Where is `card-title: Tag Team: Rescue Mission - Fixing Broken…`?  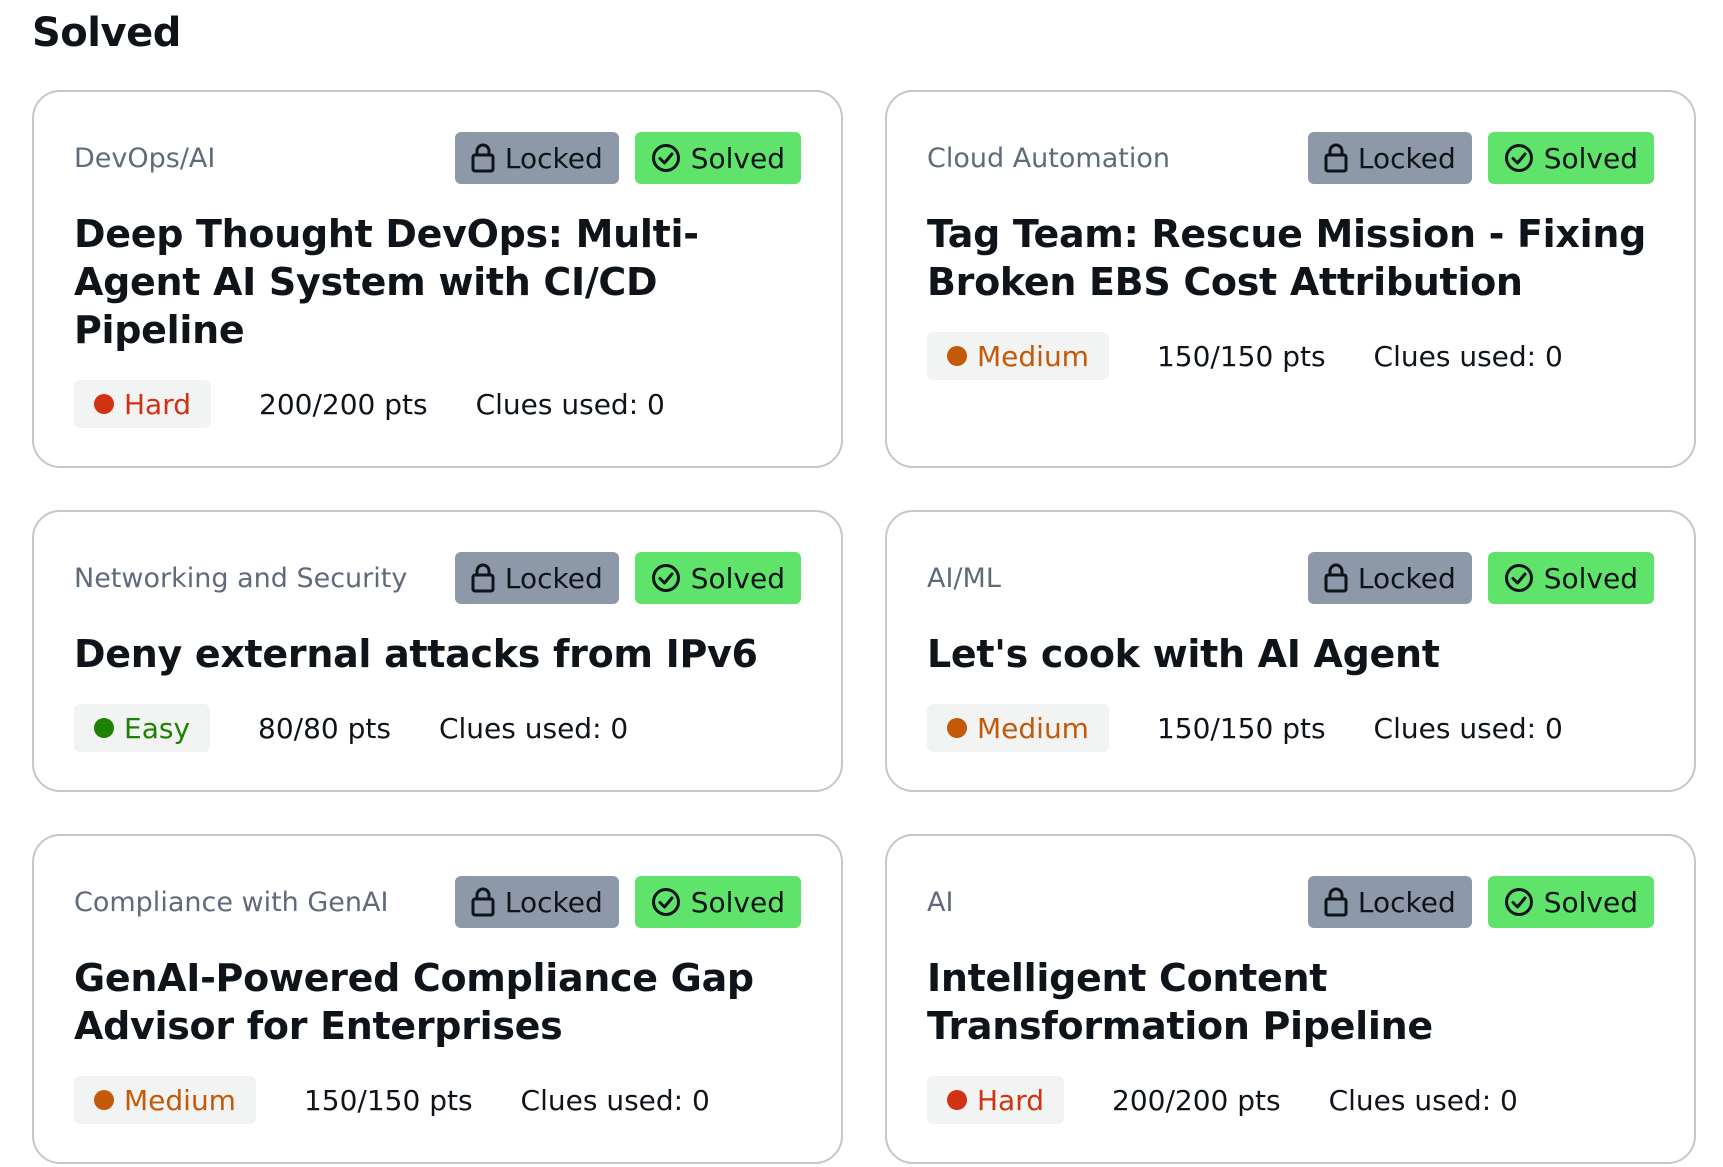 card-title: Tag Team: Rescue Mission - Fixing Broken… is located at coordinates (1290, 258).